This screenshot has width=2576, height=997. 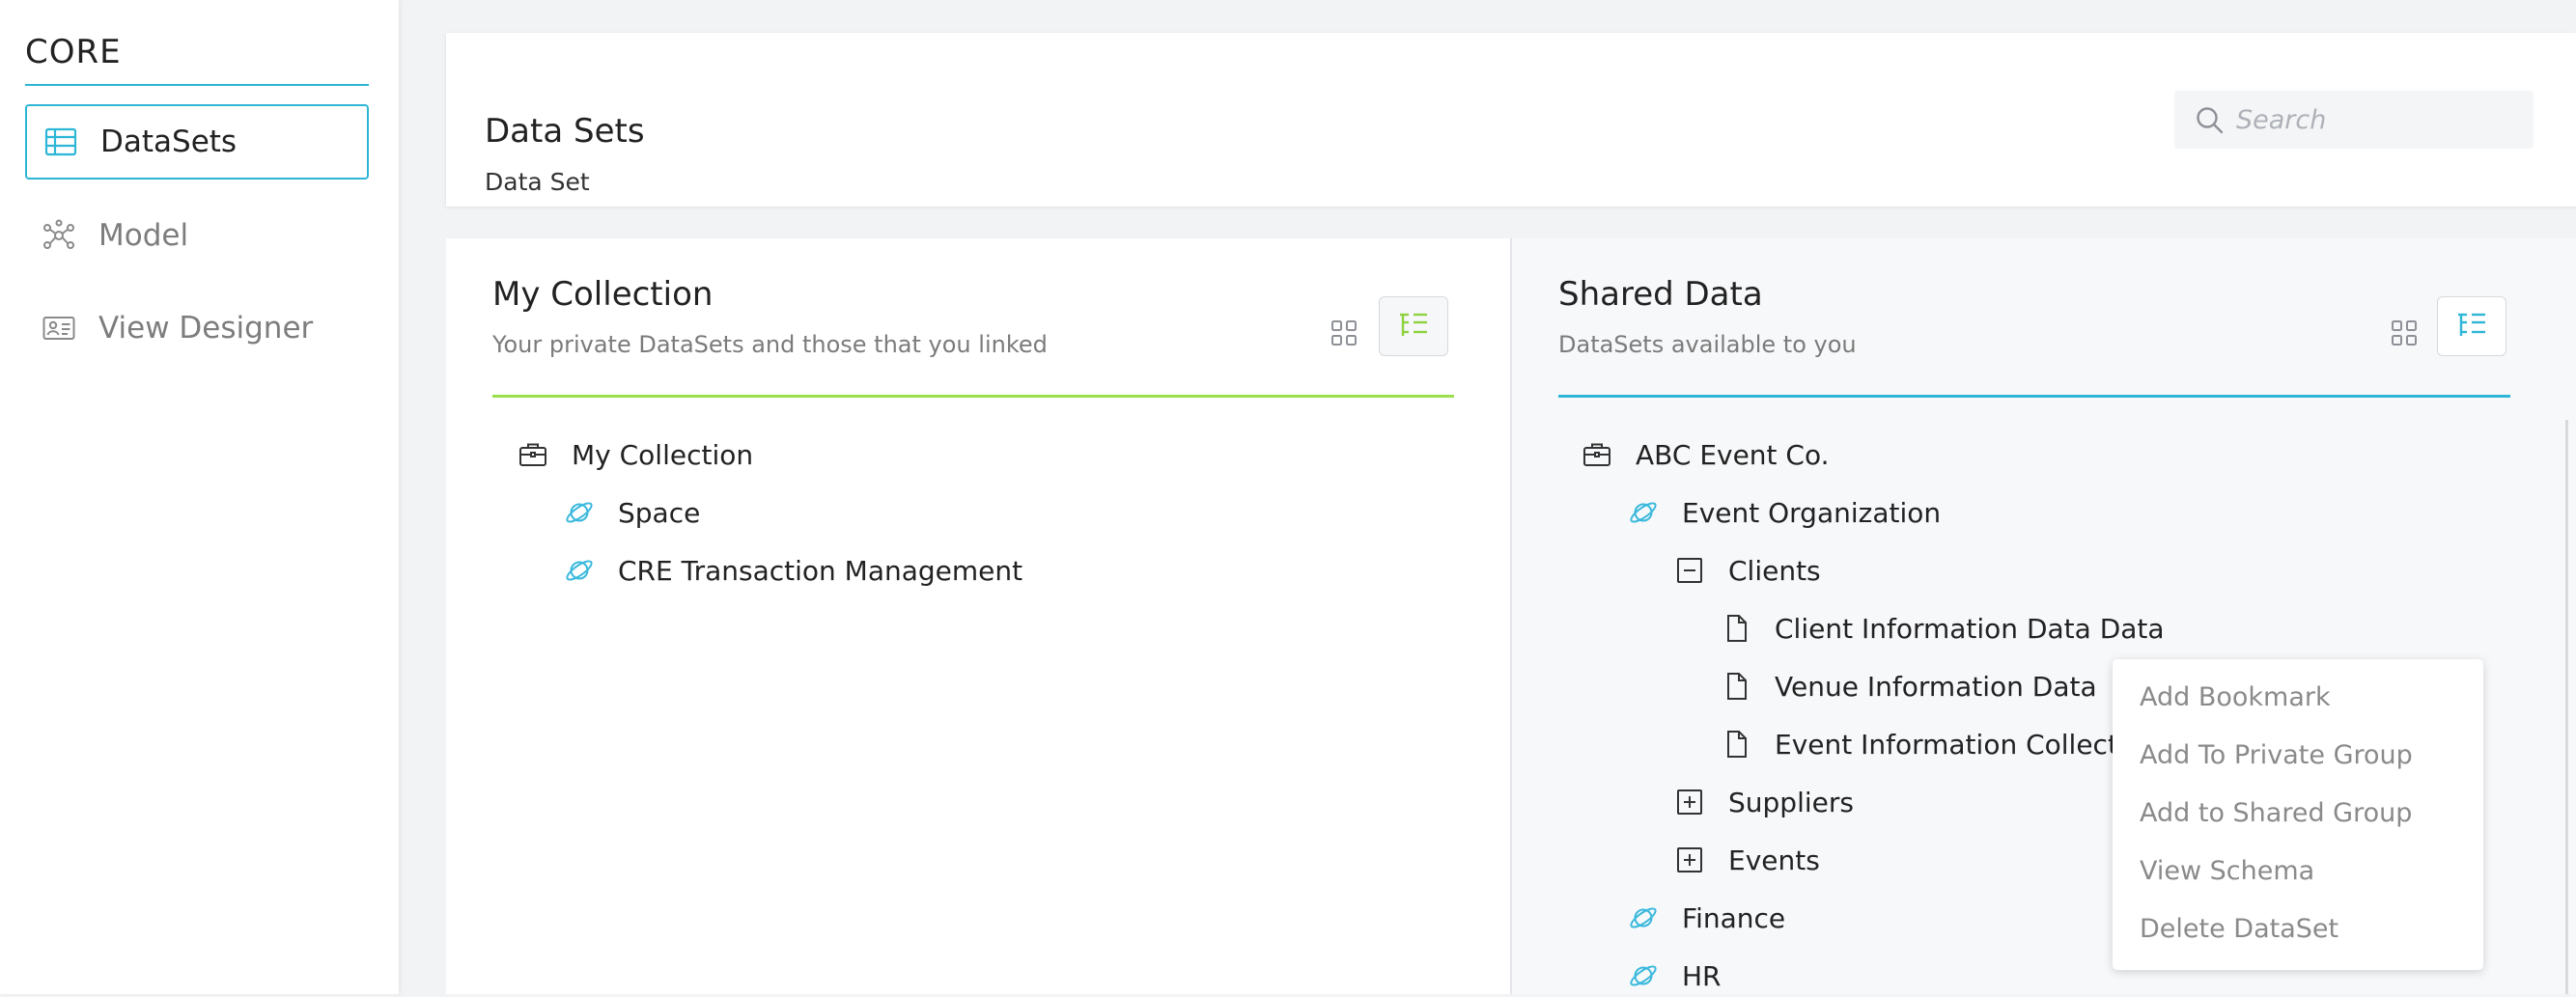 I want to click on menu-item-add-to-shared-group: Add to Shared Group, so click(x=2276, y=813).